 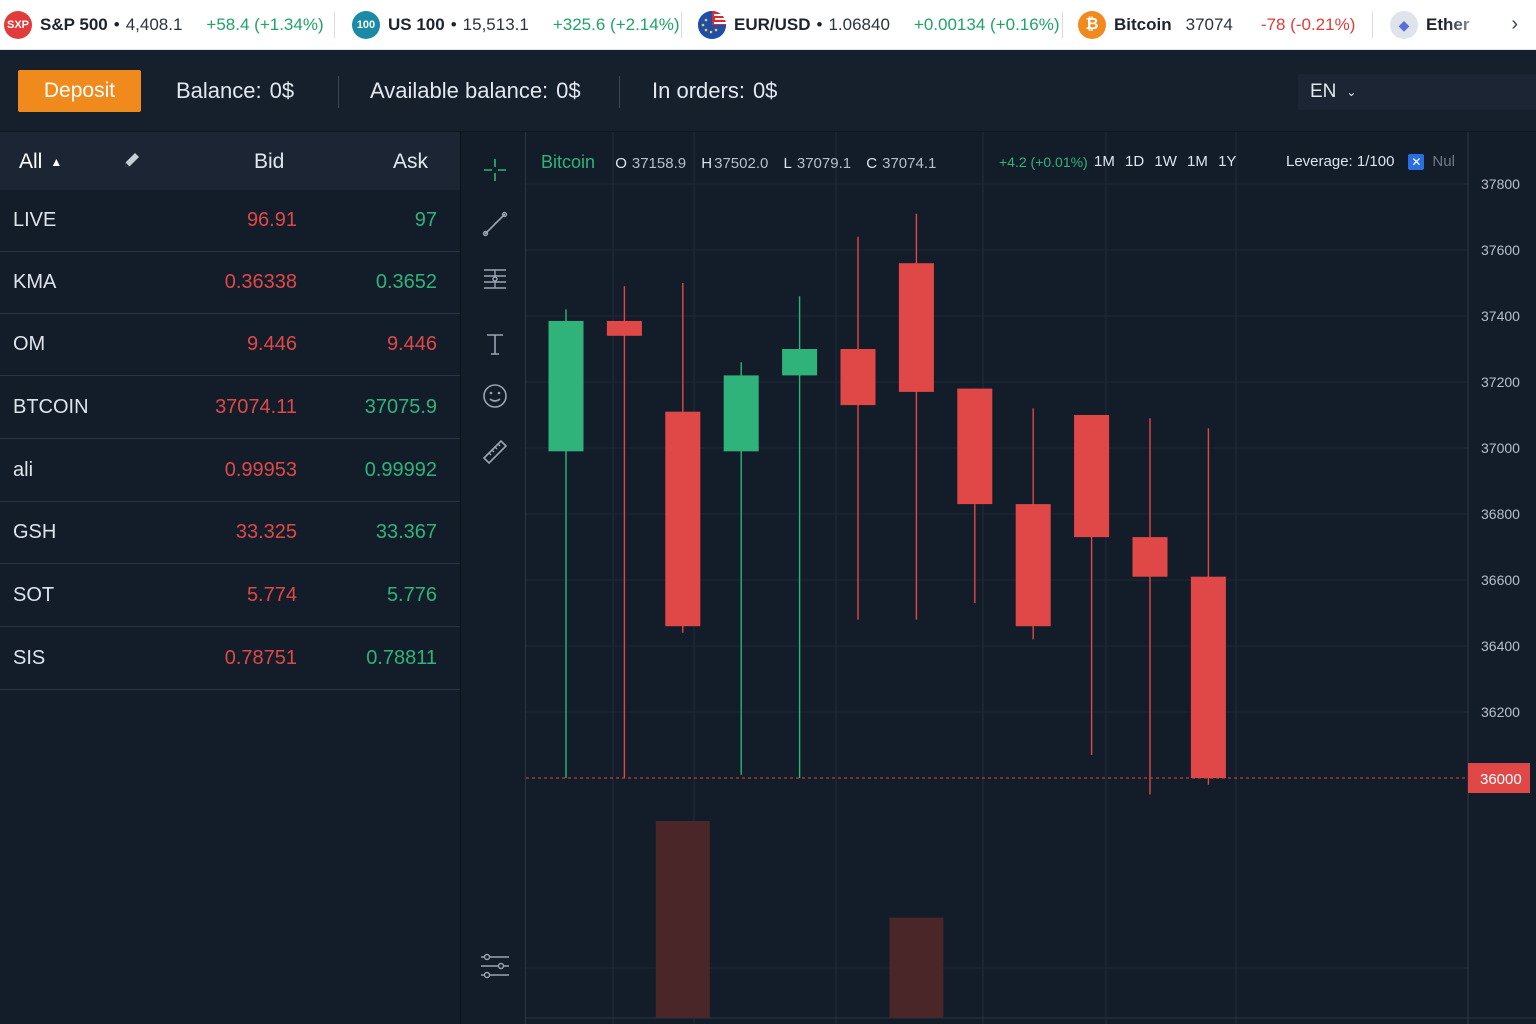 I want to click on leverage-control: Leverage: 1/100 ✕ Nul, so click(x=1370, y=161).